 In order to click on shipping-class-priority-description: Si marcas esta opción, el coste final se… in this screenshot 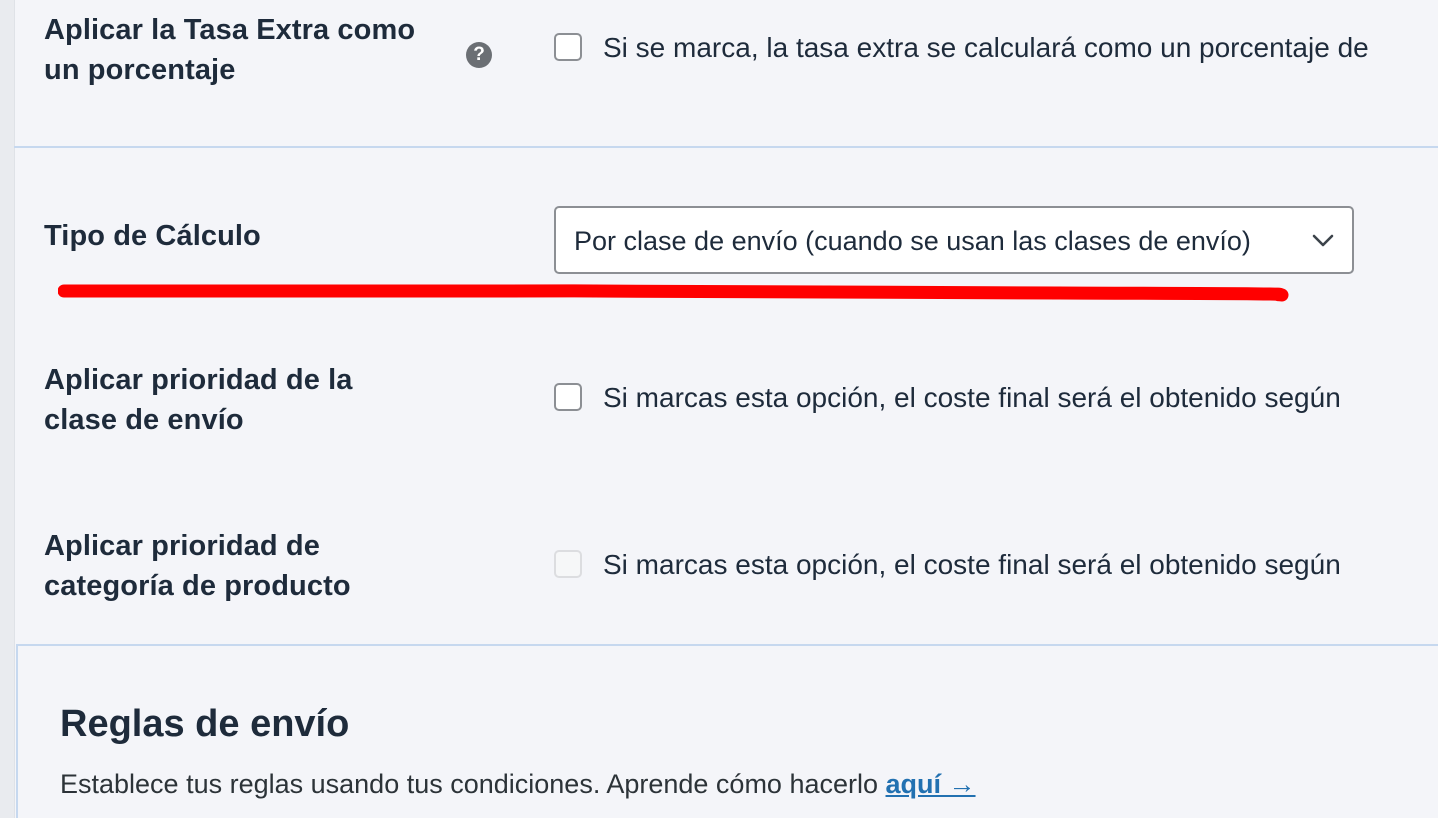, I will do `click(972, 397)`.